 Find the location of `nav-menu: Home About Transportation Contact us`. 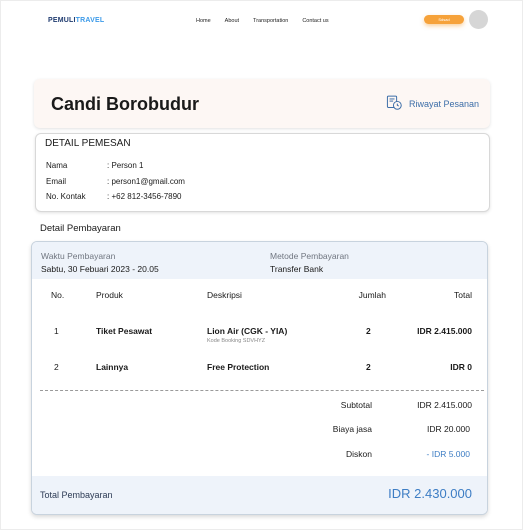

nav-menu: Home About Transportation Contact us is located at coordinates (262, 21).